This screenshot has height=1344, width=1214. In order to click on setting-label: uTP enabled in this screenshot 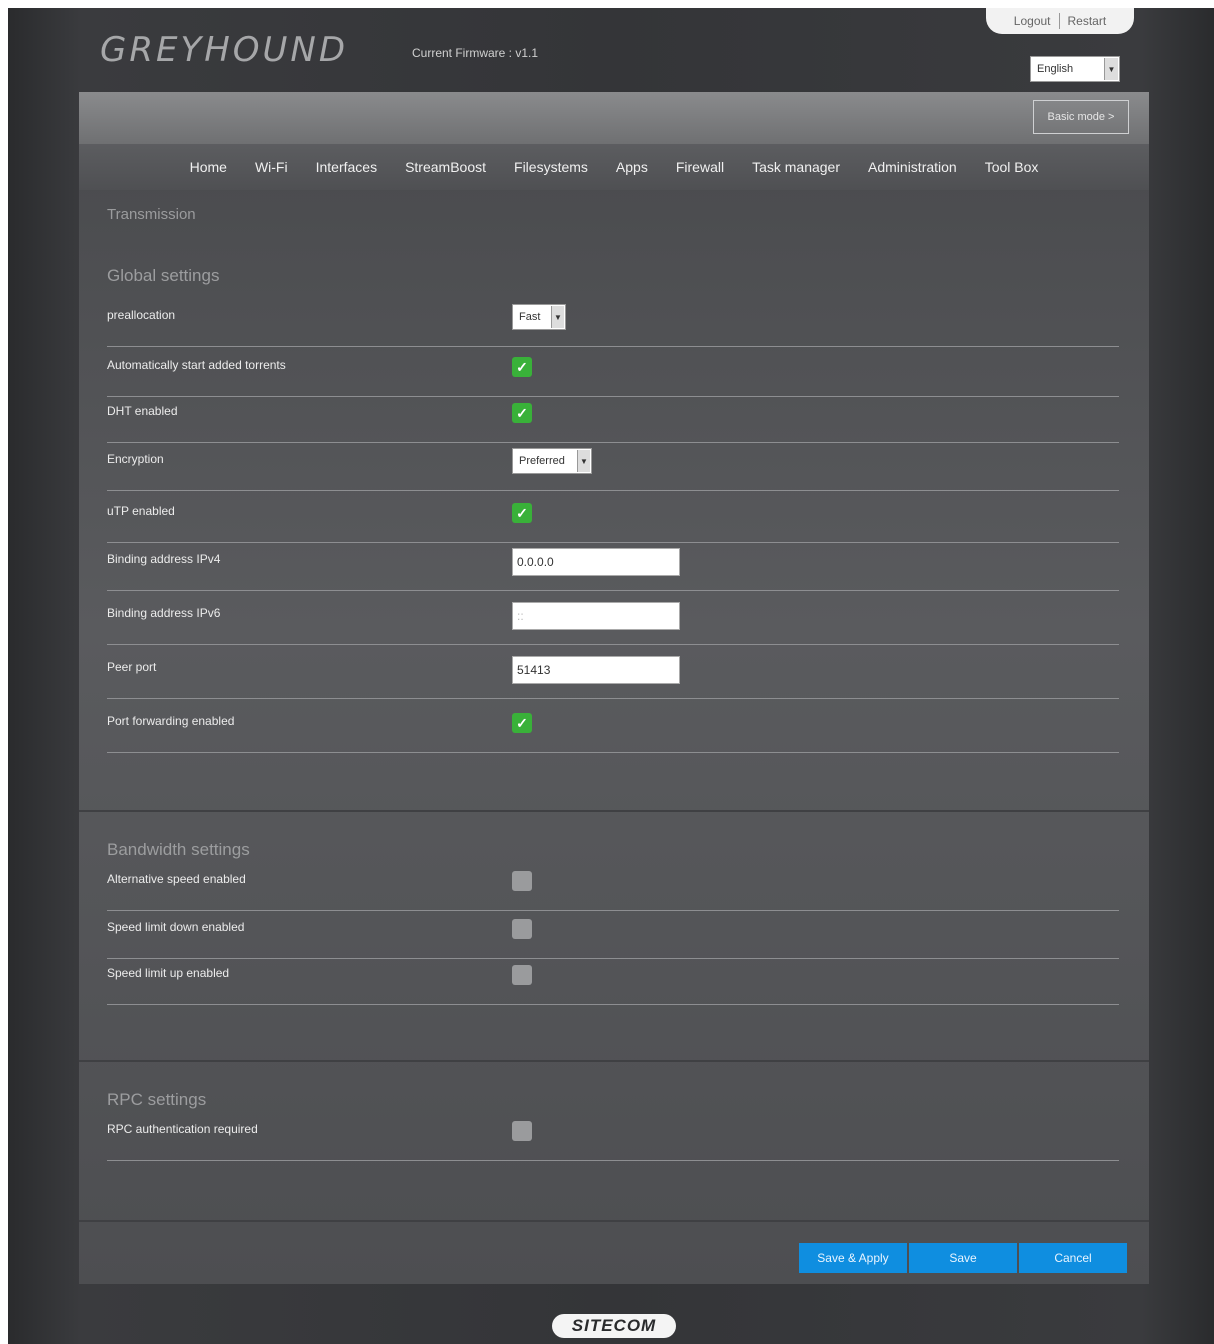, I will do `click(141, 511)`.